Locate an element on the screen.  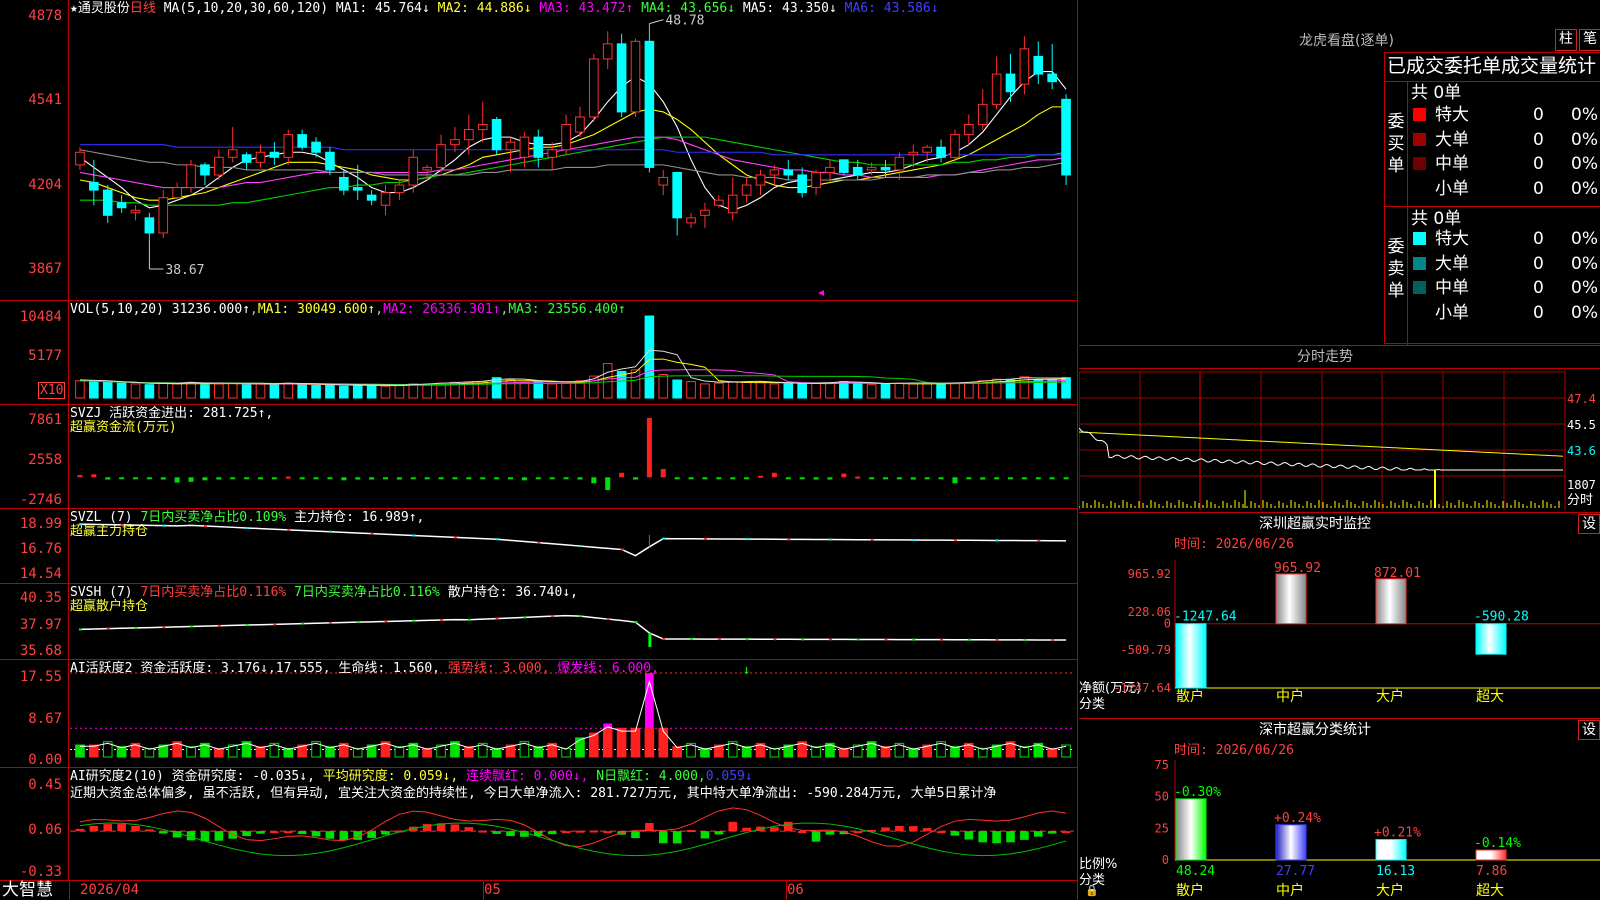
classify-category-label: 超大 is located at coordinates (1490, 891).